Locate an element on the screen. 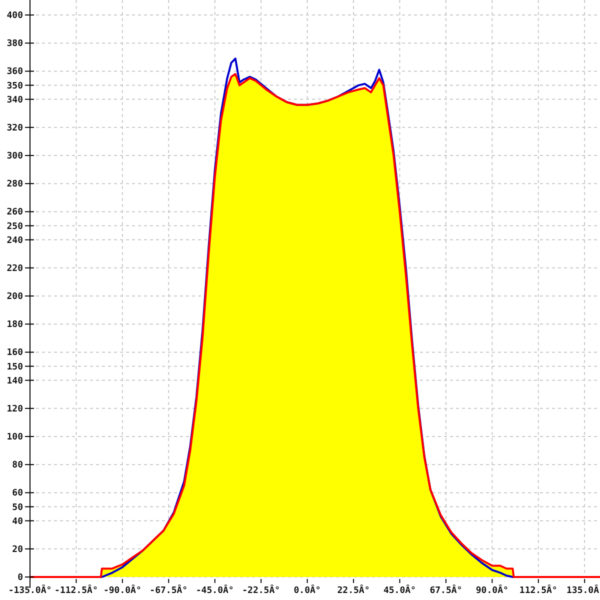 This screenshot has width=600, height=600. tick-label: 45.0Â° is located at coordinates (399, 591).